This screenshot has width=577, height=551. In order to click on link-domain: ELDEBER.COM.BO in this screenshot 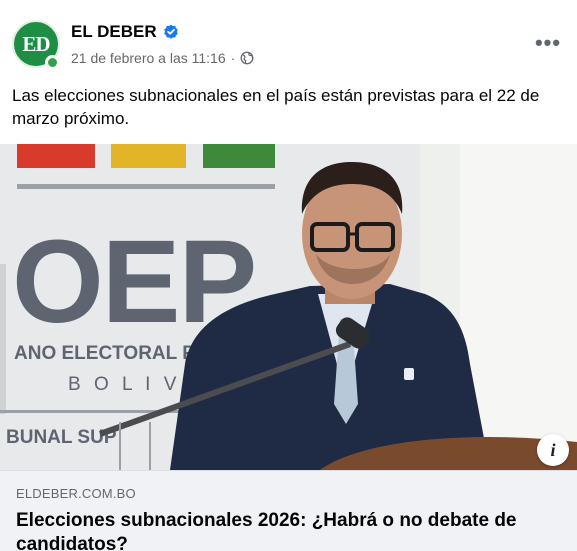, I will do `click(76, 493)`.